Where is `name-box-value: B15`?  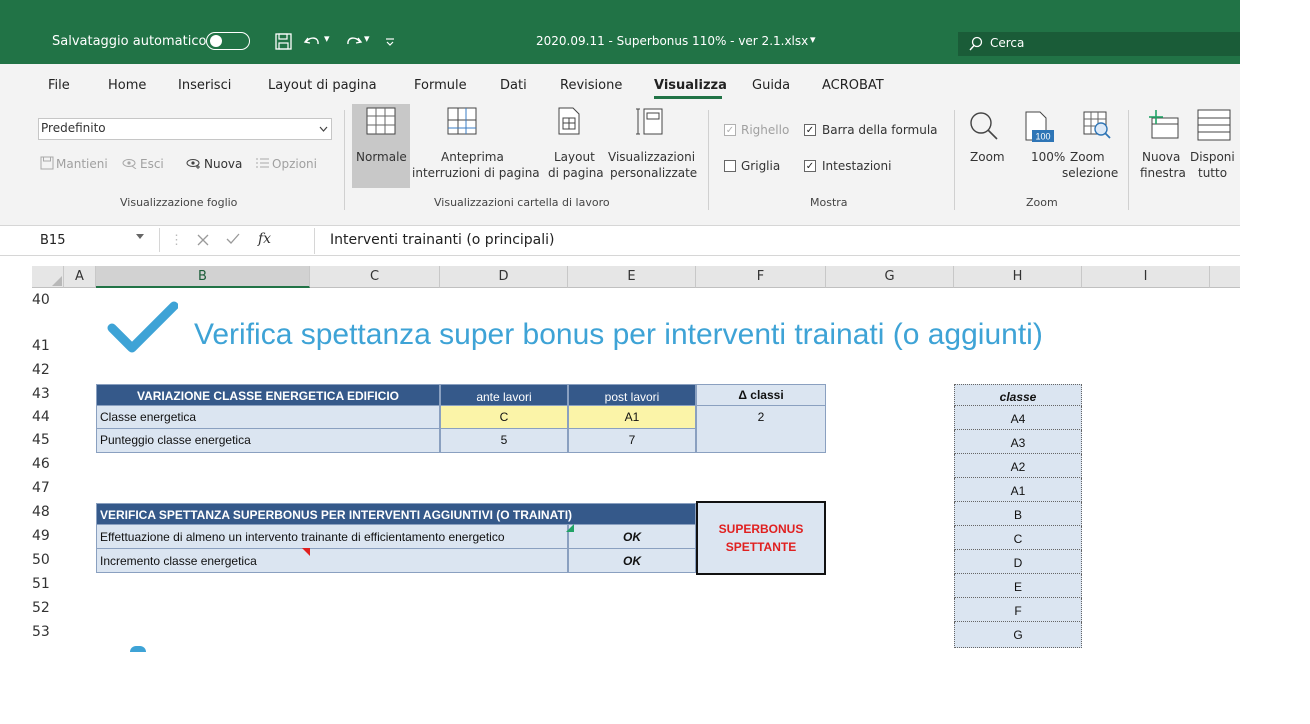 name-box-value: B15 is located at coordinates (53, 240).